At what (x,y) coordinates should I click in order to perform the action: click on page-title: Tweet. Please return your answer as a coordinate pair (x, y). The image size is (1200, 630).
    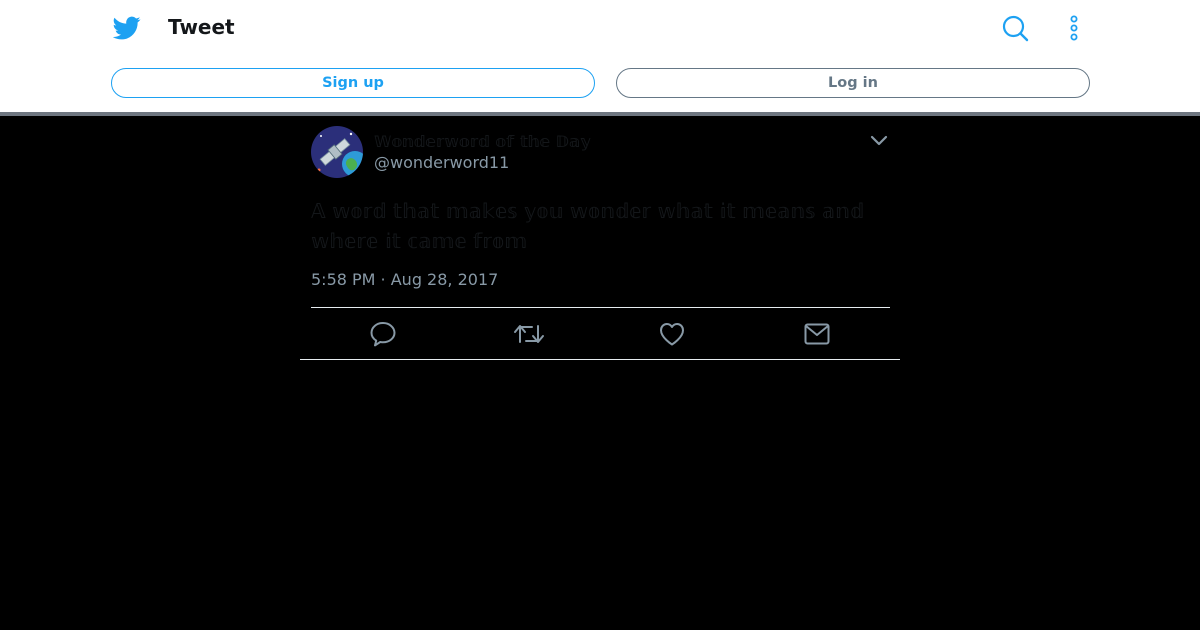
    Looking at the image, I should click on (201, 27).